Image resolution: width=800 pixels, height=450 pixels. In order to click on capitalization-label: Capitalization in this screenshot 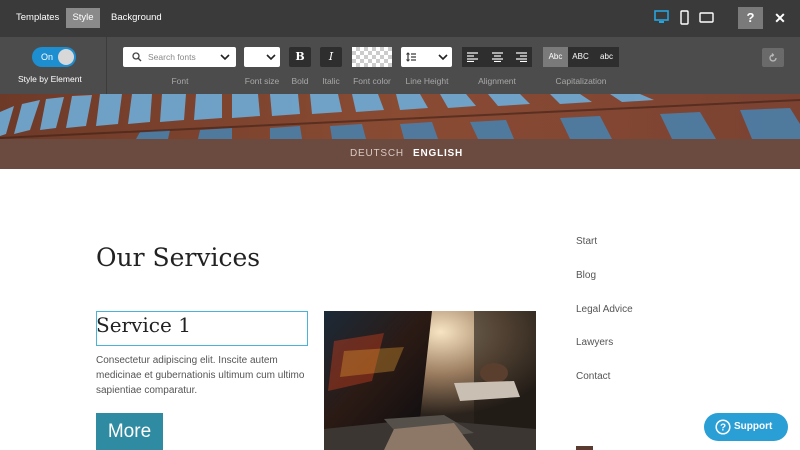, I will do `click(581, 81)`.